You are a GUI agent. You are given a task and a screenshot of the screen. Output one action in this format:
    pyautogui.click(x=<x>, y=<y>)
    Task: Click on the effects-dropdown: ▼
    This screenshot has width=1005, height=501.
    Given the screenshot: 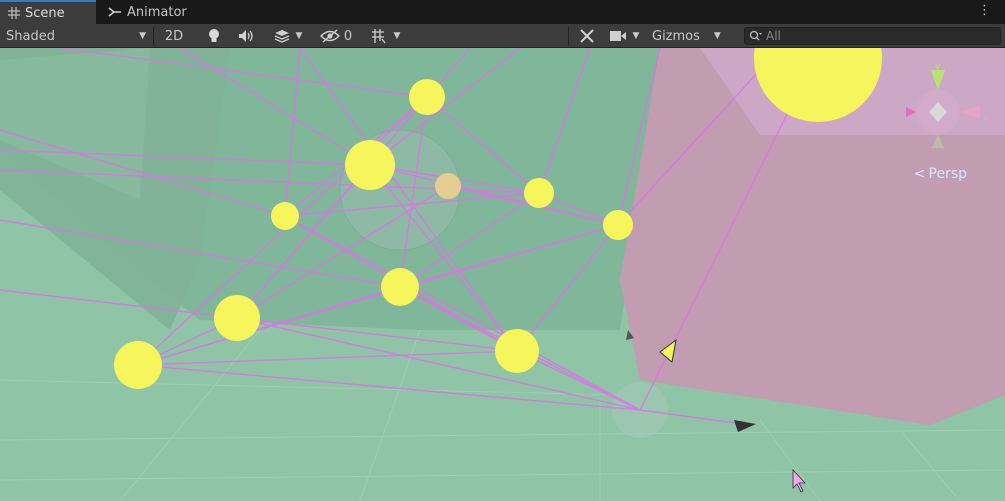 What is the action you would take?
    pyautogui.click(x=288, y=36)
    